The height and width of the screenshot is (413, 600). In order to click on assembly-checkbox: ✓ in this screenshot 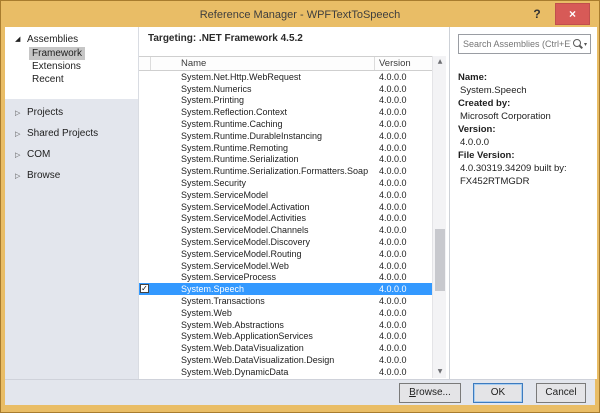, I will do `click(144, 289)`.